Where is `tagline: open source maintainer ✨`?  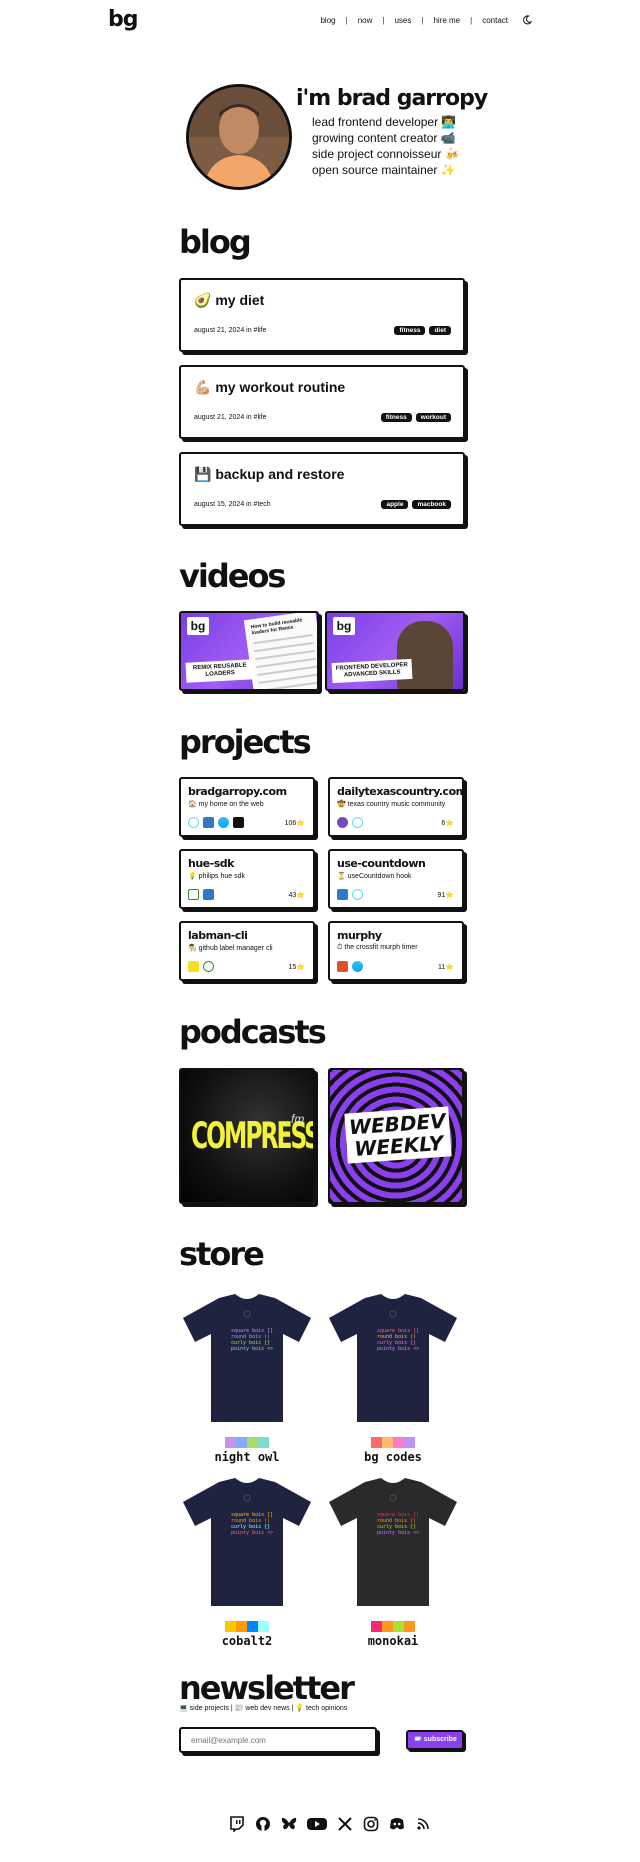
tagline: open source maintainer ✨ is located at coordinates (384, 170).